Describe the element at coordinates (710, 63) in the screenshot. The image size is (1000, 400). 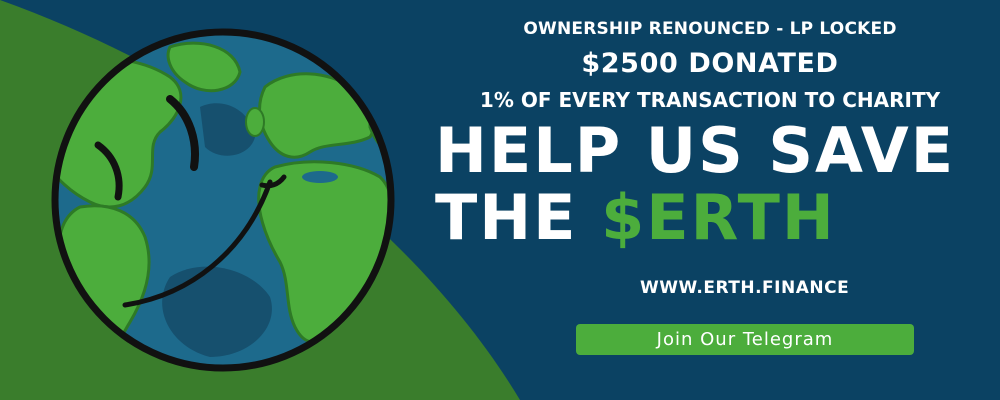
I see `donated-text: $2500 DONATED` at that location.